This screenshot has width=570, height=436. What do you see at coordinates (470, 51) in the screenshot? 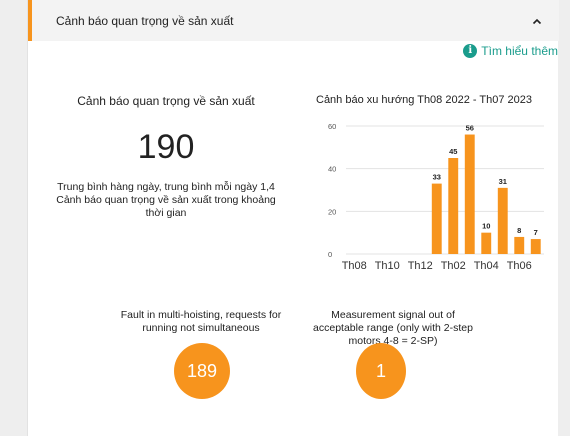
I see `info-icon: i` at bounding box center [470, 51].